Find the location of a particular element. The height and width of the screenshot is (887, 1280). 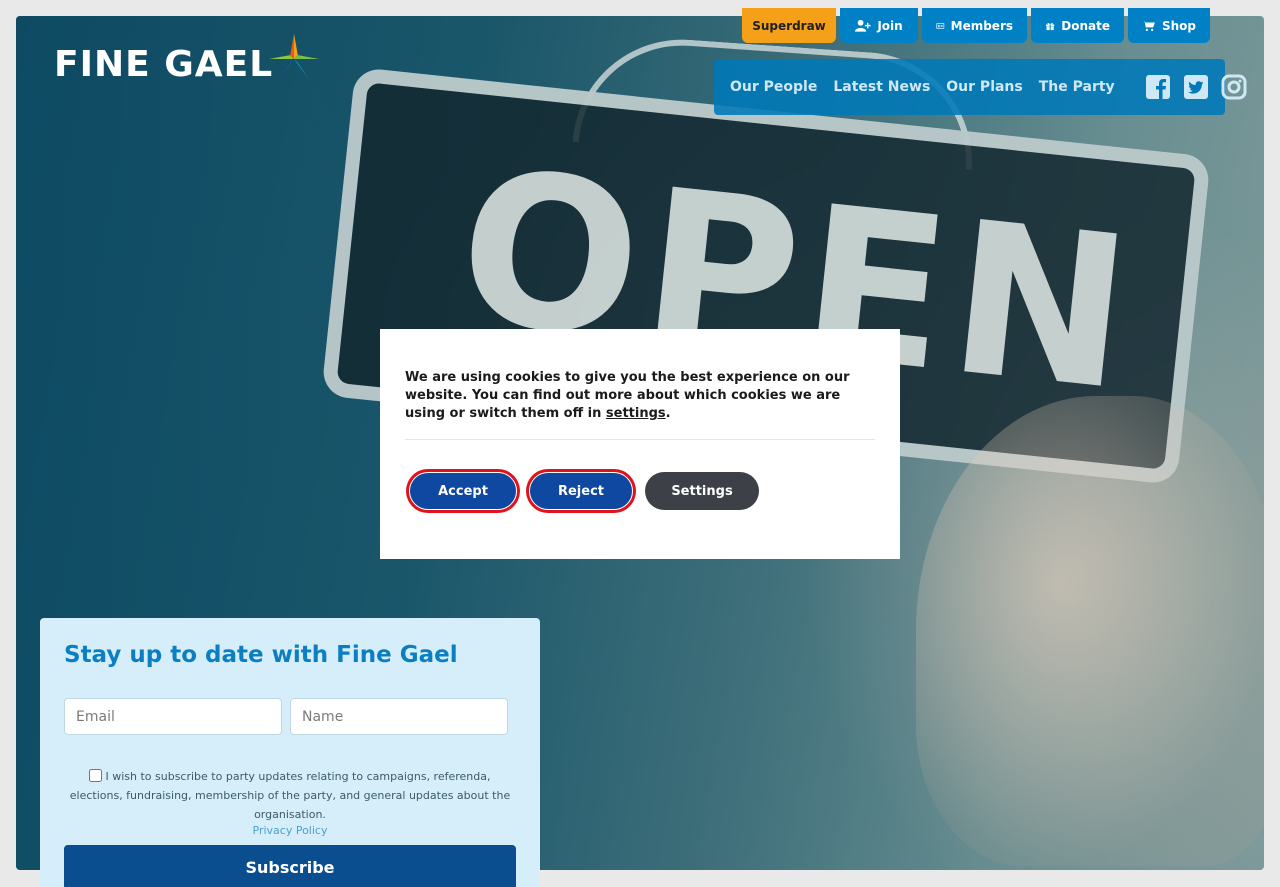

cookie-settings-button: Settings is located at coordinates (702, 491).